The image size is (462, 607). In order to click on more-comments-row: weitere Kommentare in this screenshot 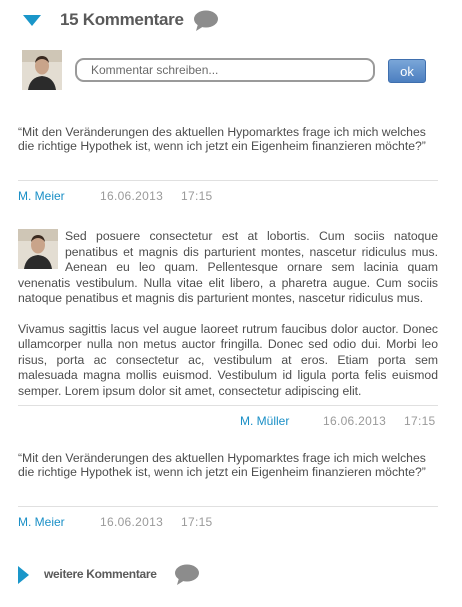, I will do `click(228, 575)`.